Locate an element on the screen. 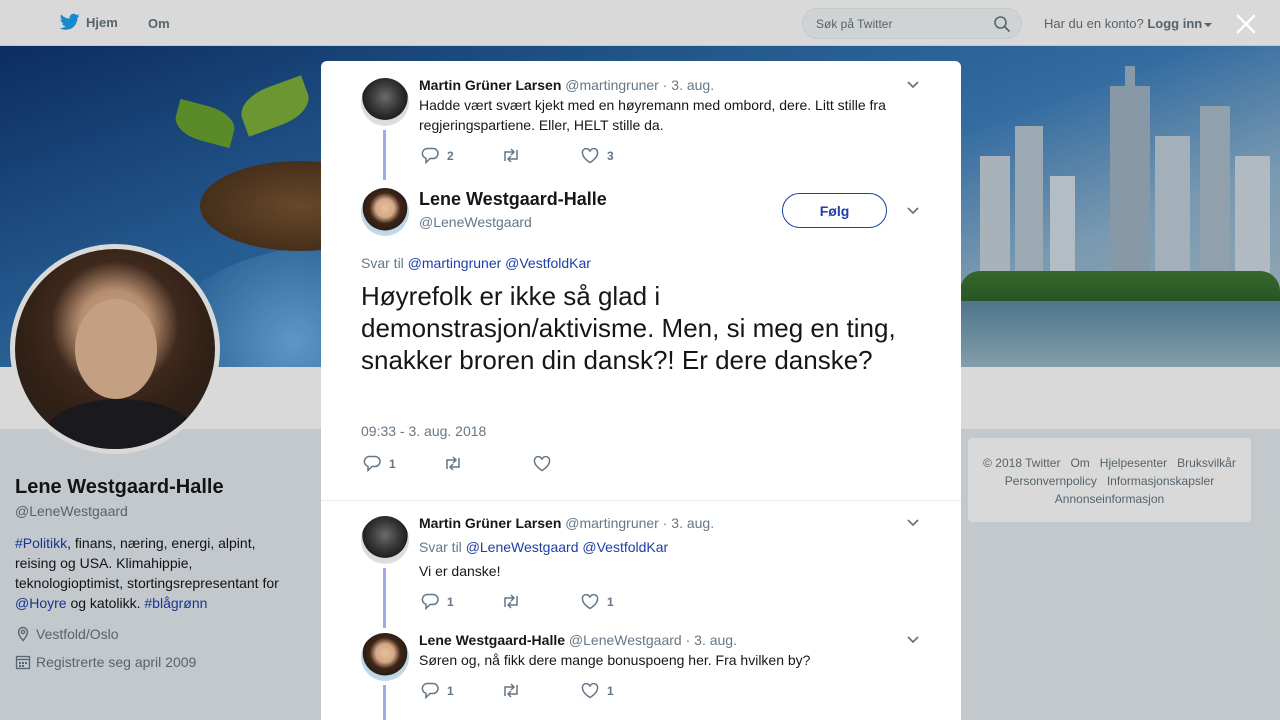 Image resolution: width=1280 pixels, height=720 pixels. like-count: 3 is located at coordinates (610, 155).